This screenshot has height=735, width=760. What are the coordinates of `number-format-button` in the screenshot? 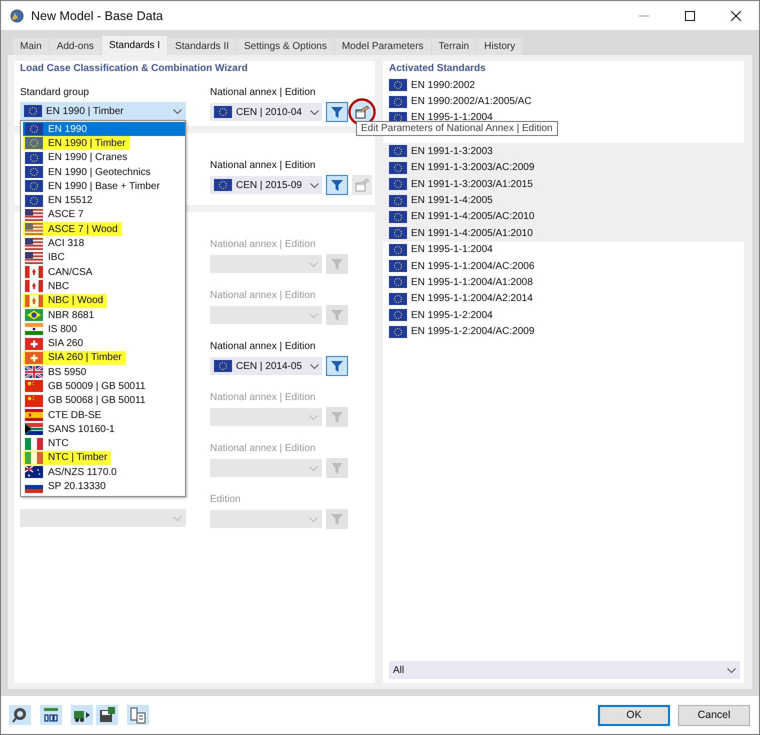 It's located at (51, 715).